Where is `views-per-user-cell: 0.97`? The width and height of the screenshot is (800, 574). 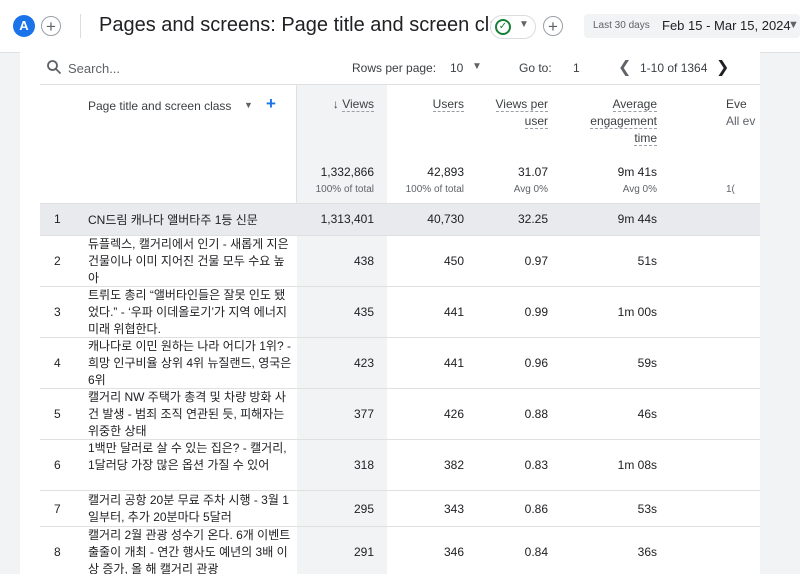
views-per-user-cell: 0.97 is located at coordinates (536, 261).